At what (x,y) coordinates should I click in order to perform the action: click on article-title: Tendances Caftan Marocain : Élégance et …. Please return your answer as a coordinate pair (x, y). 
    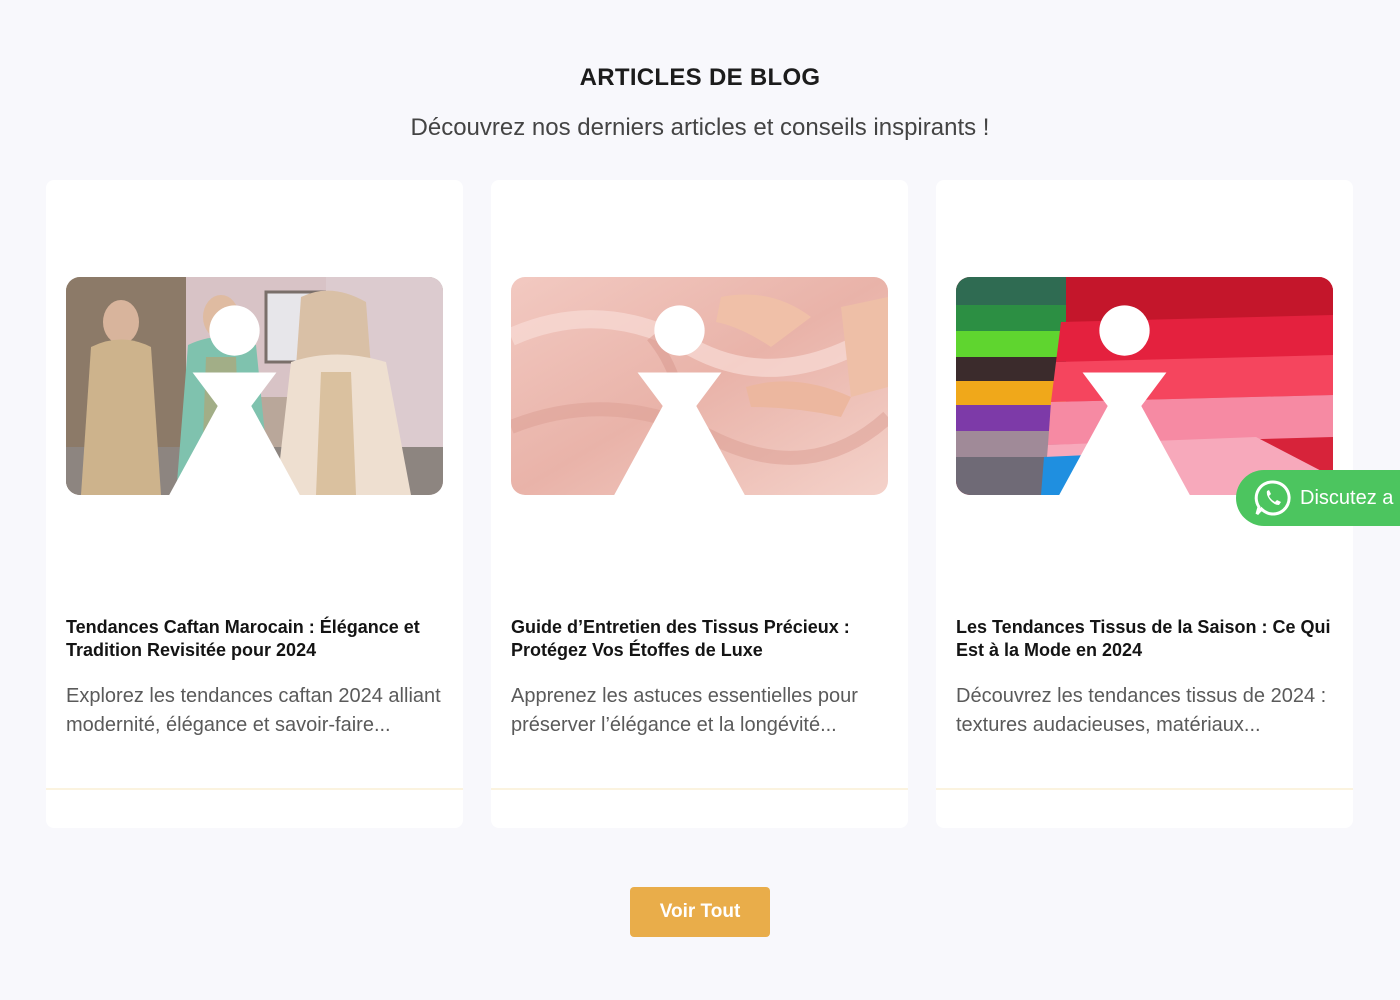
    Looking at the image, I should click on (256, 639).